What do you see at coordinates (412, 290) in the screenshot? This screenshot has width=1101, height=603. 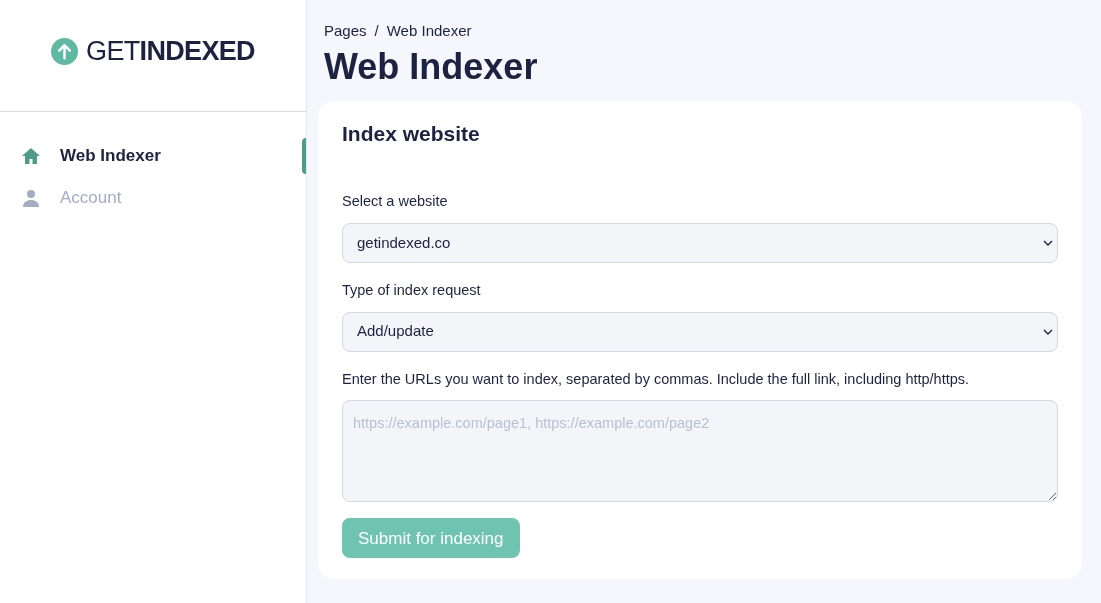 I see `field-label: Type of index request` at bounding box center [412, 290].